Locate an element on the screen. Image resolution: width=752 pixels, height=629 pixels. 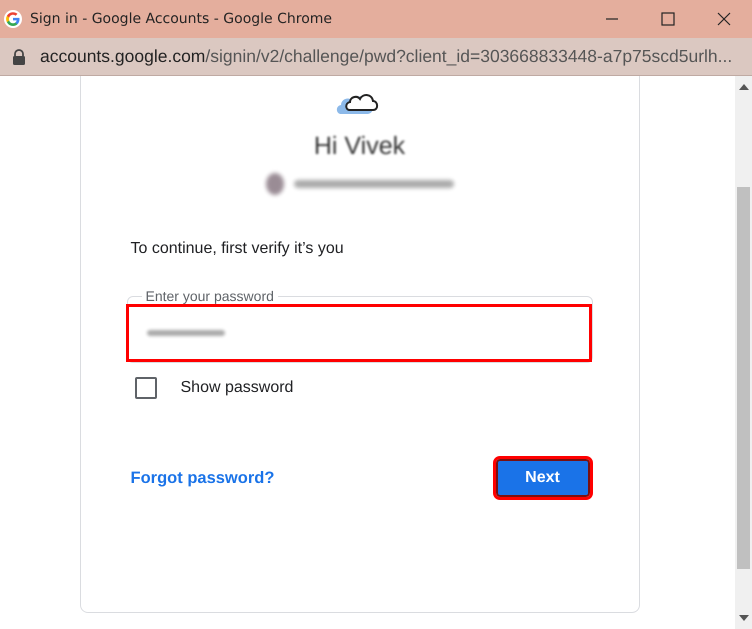
greeting: Hi Vivek is located at coordinates (360, 146).